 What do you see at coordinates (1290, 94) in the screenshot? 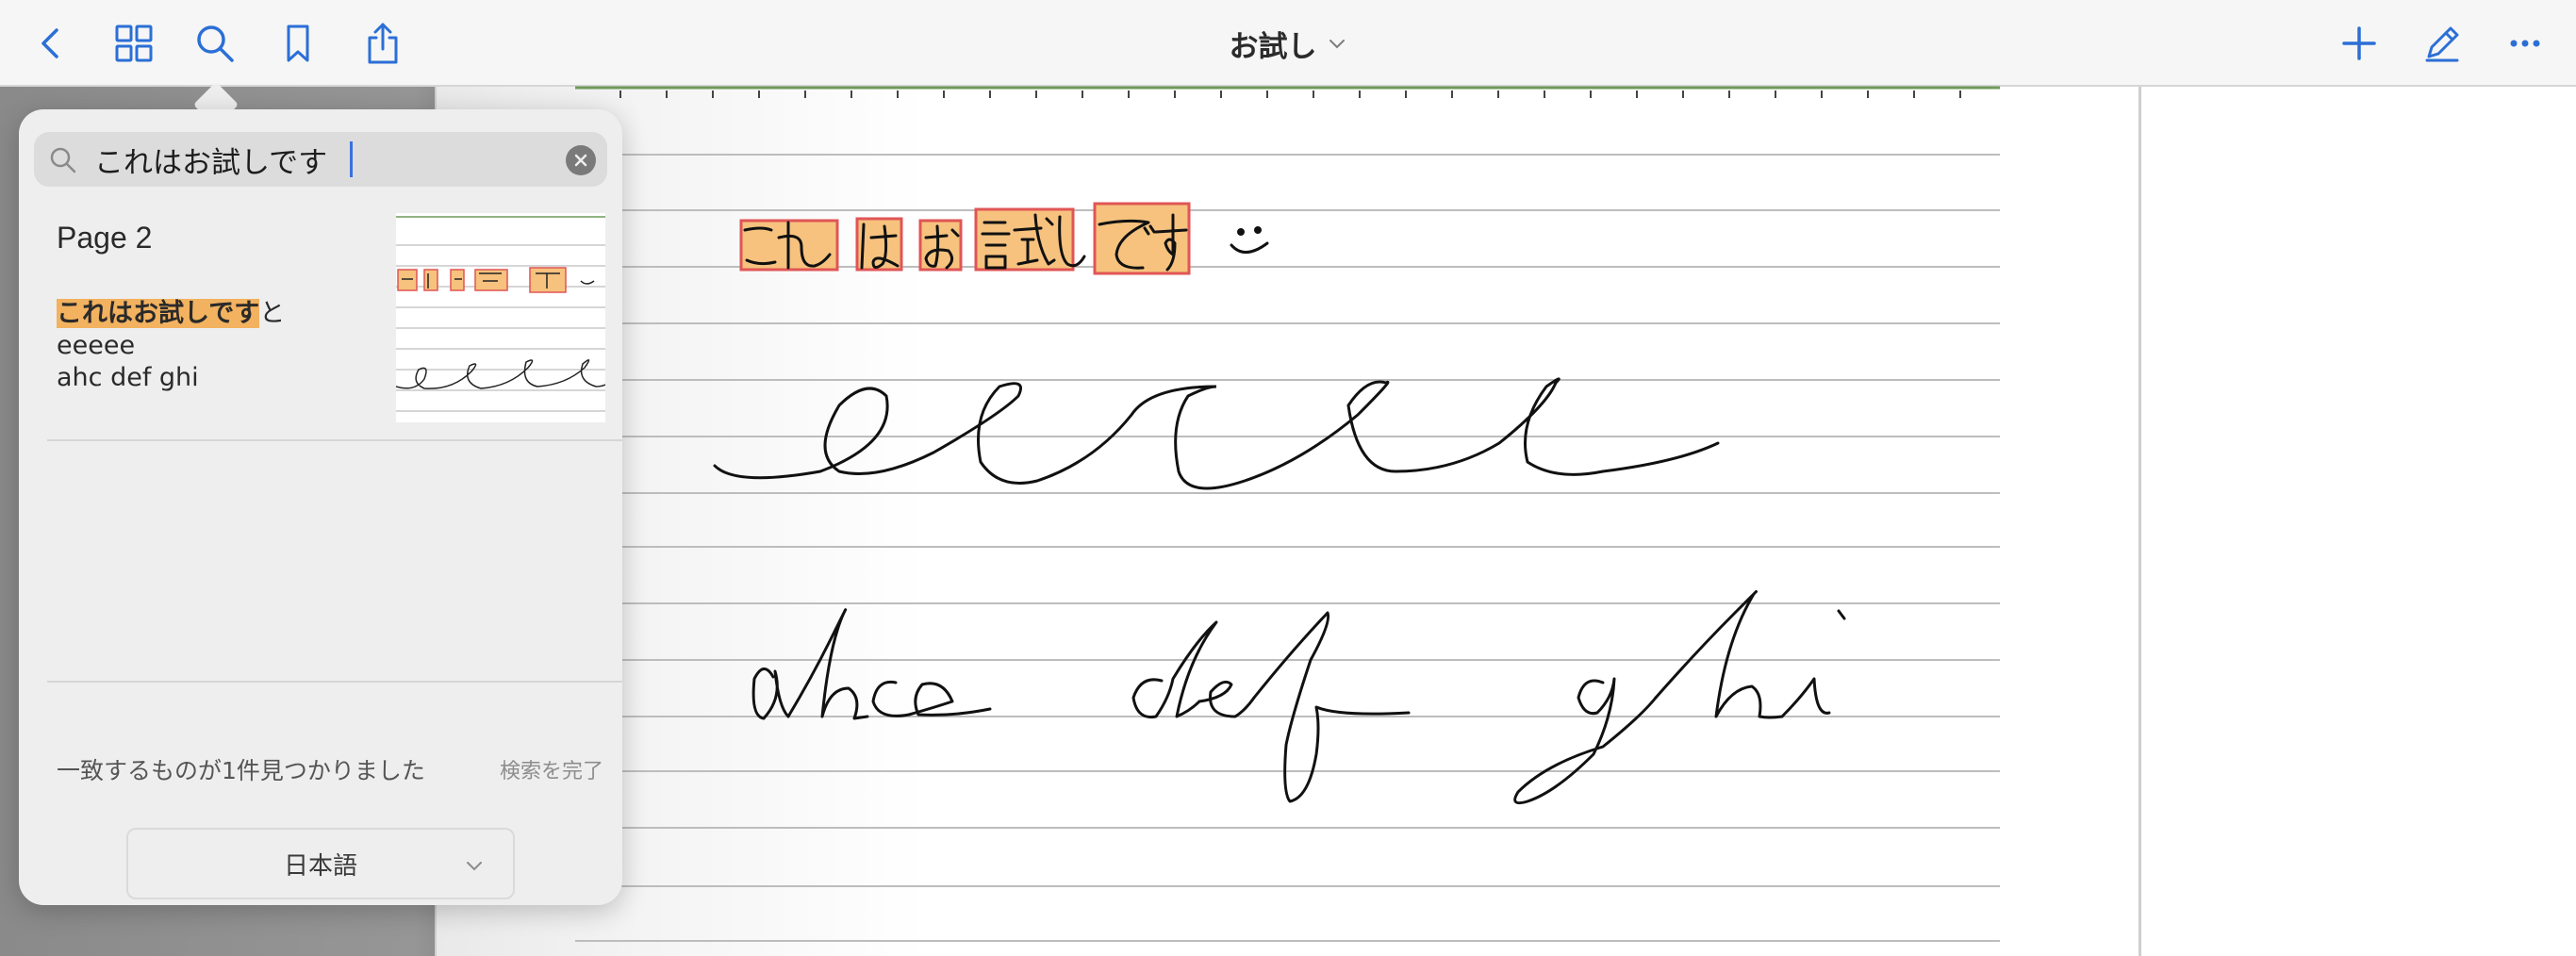
I see `ruler-ticks` at bounding box center [1290, 94].